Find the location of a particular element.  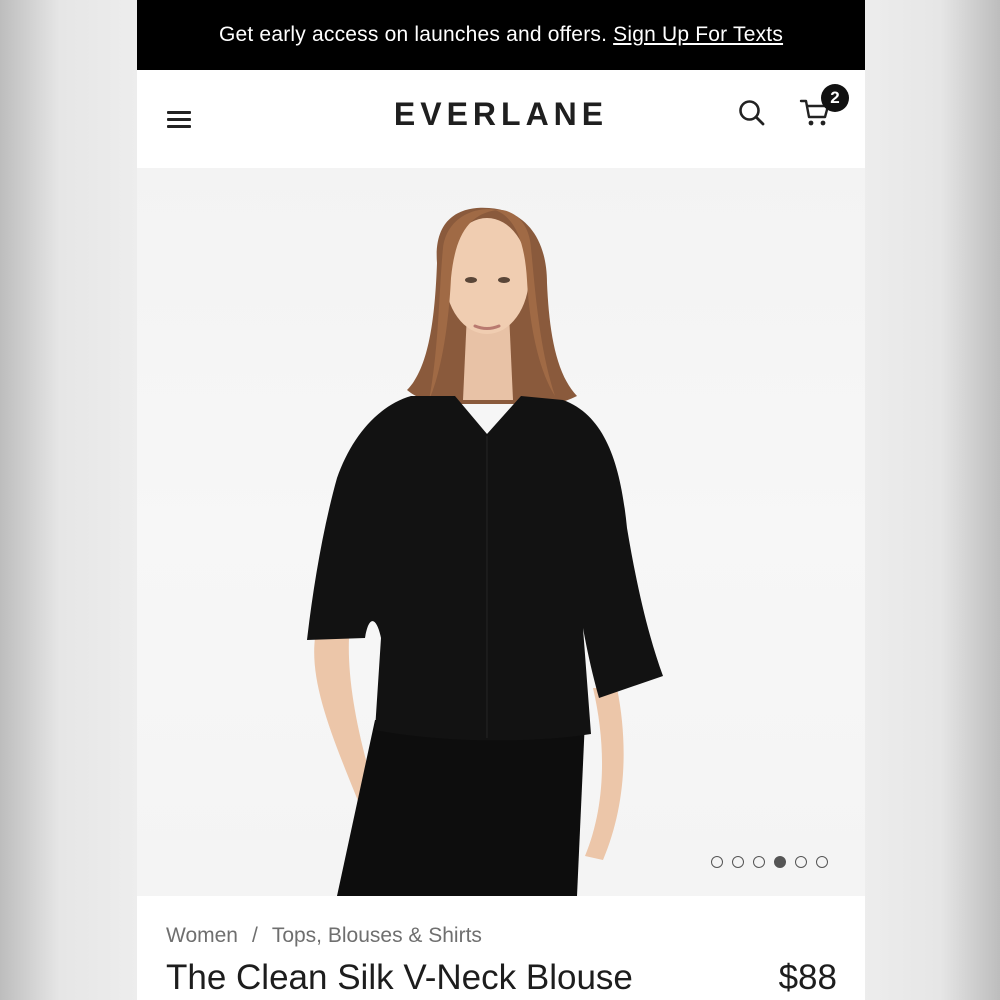

cart-count-badge: 2 is located at coordinates (835, 98).